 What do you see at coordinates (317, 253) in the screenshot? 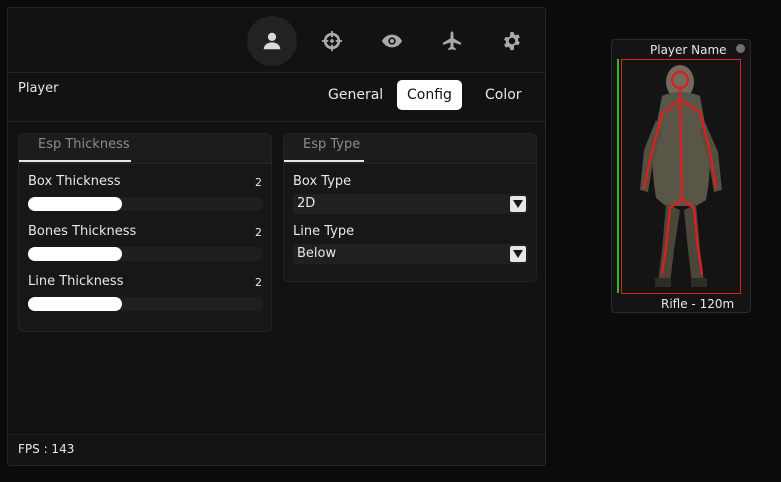
I see `line-type-value: Below` at bounding box center [317, 253].